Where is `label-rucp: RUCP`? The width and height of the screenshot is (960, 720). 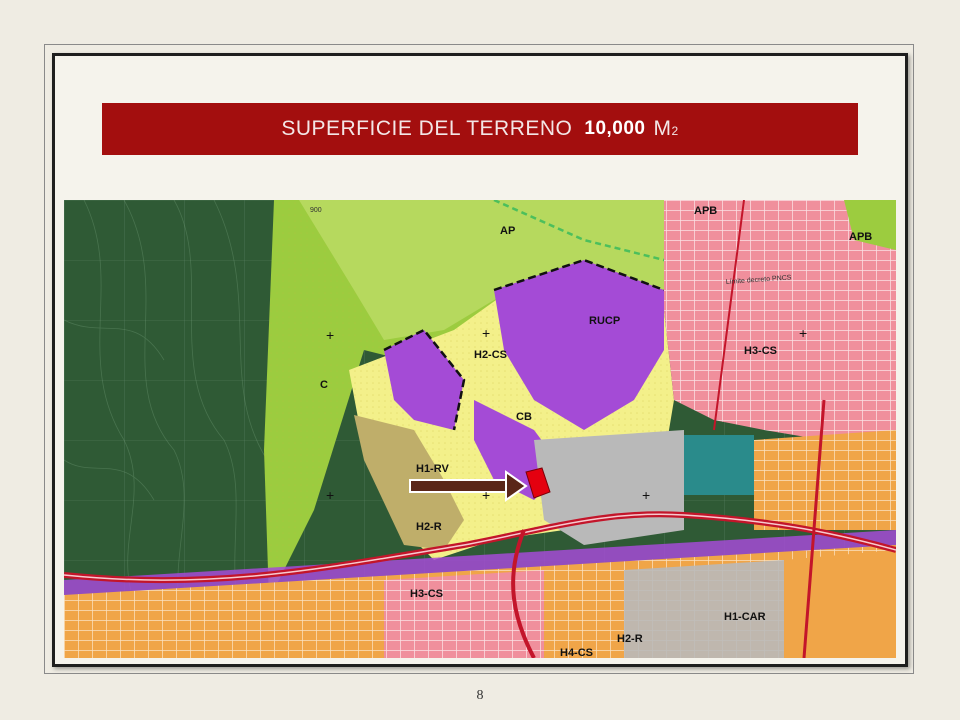
label-rucp: RUCP is located at coordinates (604, 321).